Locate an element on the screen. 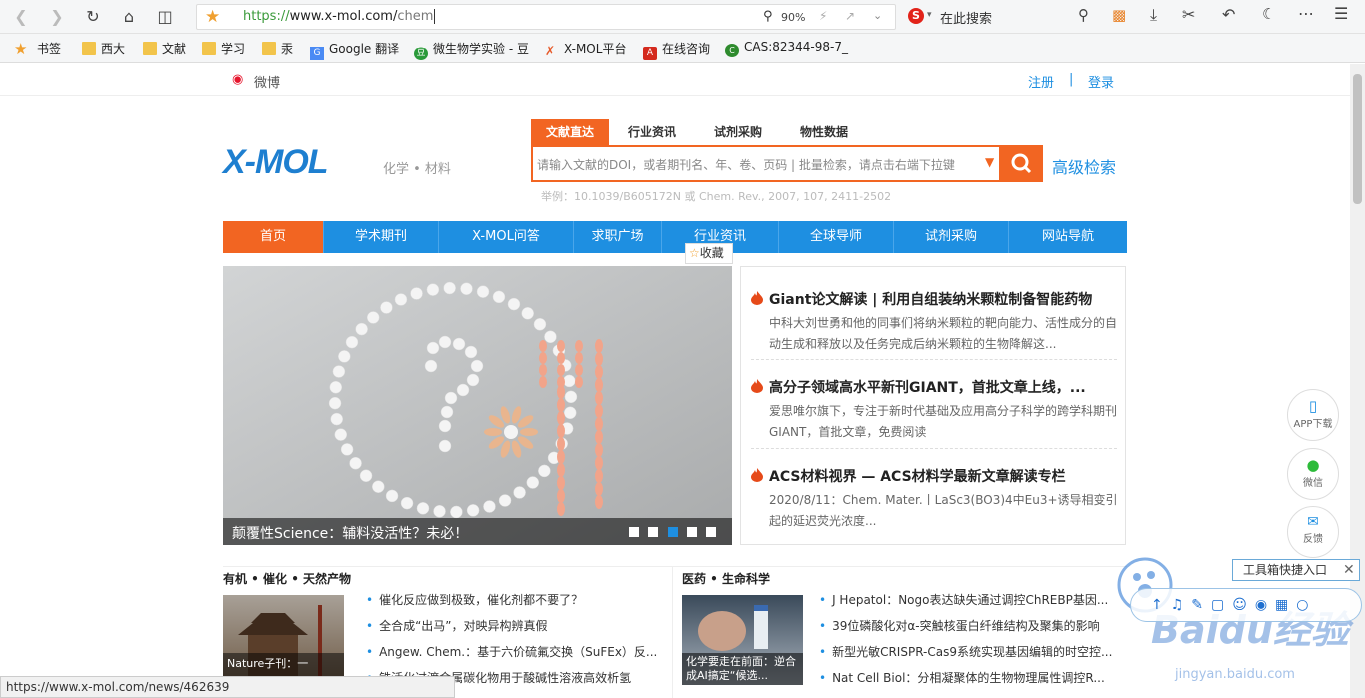  advanced-search-link: 高级检索 is located at coordinates (1084, 166).